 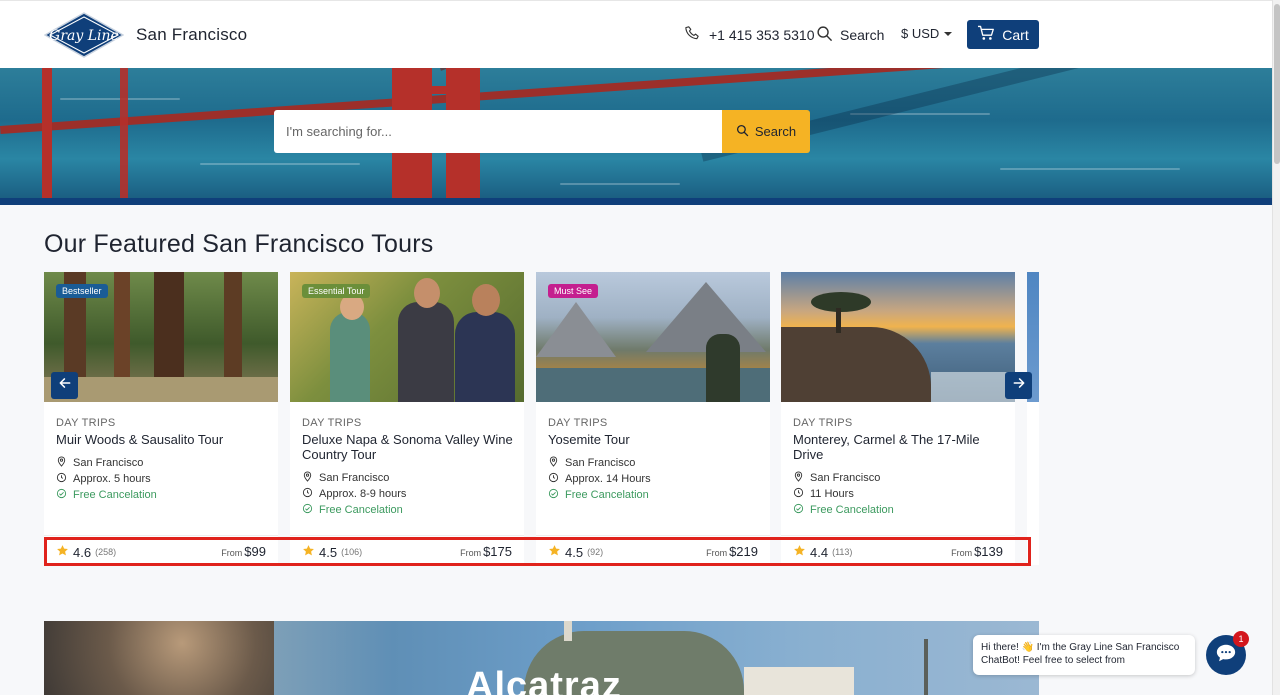 What do you see at coordinates (352, 552) in the screenshot?
I see `review-count: (106)` at bounding box center [352, 552].